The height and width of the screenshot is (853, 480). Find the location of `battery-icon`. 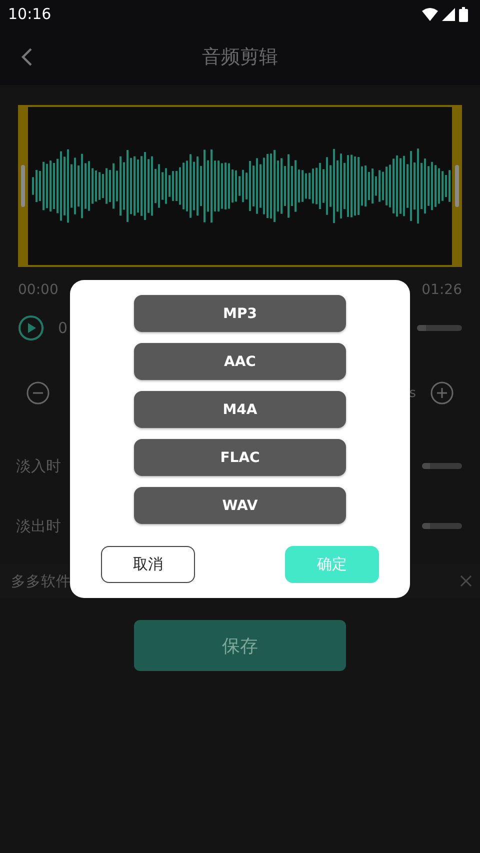

battery-icon is located at coordinates (463, 14).